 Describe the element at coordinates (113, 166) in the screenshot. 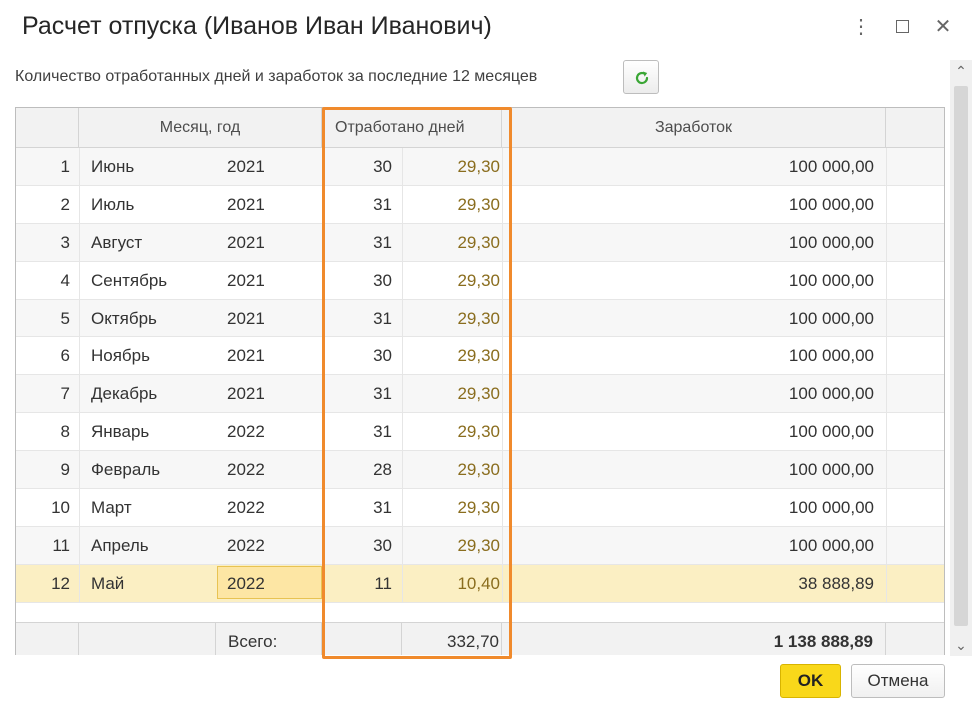

I see `row-month: Июнь` at that location.